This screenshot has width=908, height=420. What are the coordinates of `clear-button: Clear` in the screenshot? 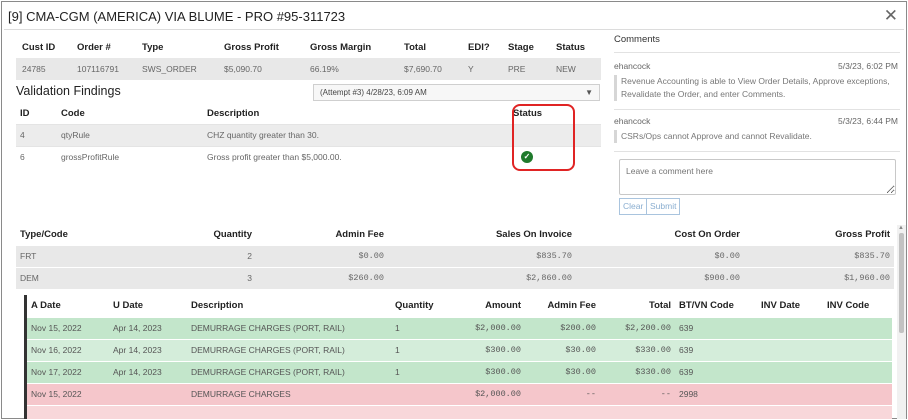 It's located at (633, 206).